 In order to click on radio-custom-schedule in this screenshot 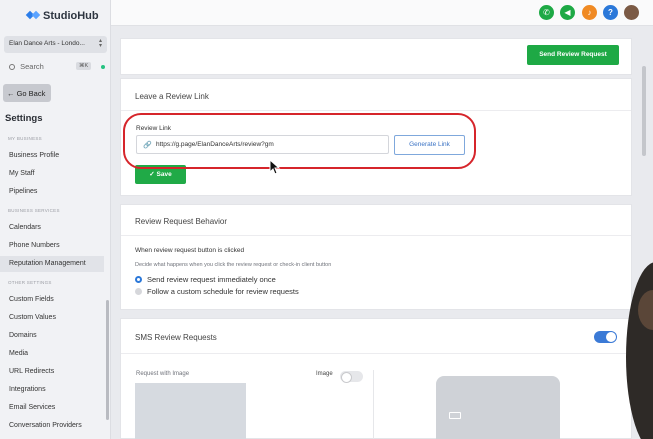, I will do `click(138, 291)`.